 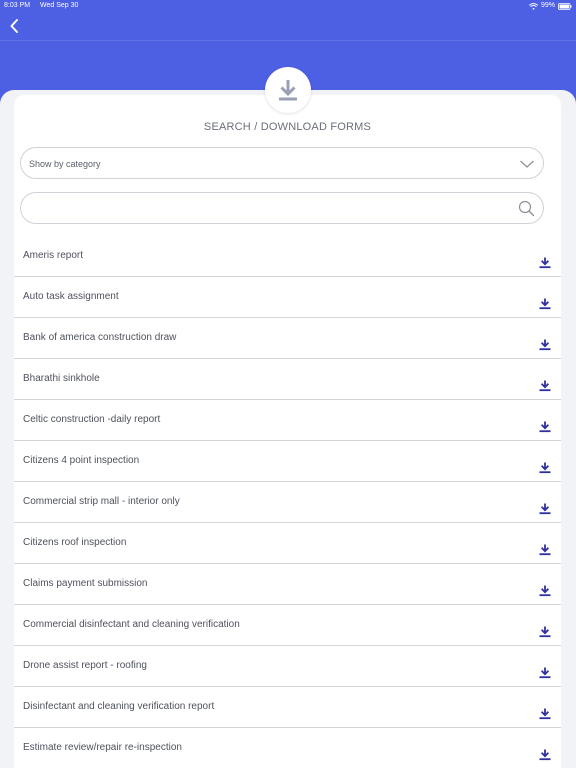 What do you see at coordinates (287, 256) in the screenshot?
I see `form-list-item: Ameris report` at bounding box center [287, 256].